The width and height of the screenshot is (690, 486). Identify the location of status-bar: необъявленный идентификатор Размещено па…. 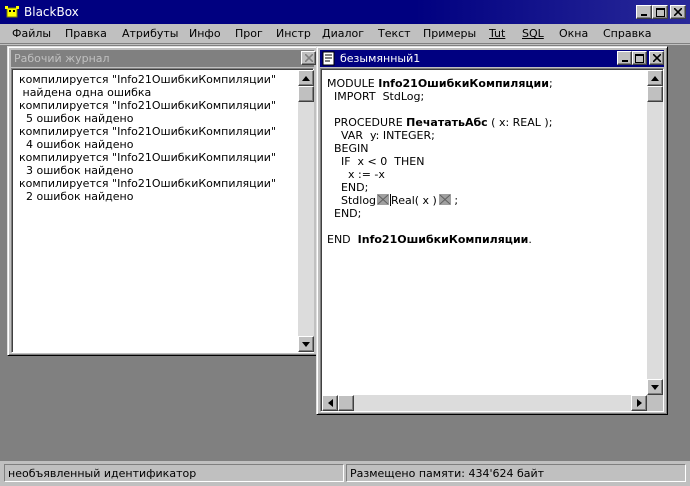
(345, 473).